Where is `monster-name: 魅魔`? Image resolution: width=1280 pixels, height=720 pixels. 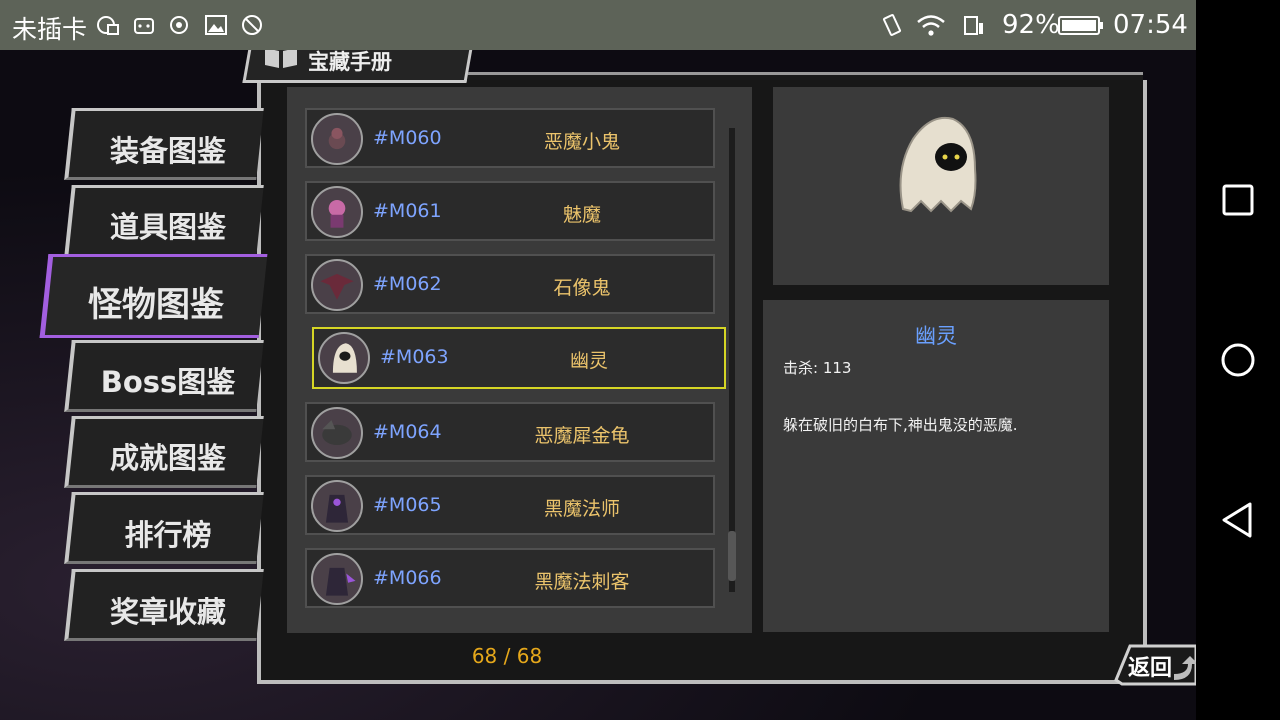 monster-name: 魅魔 is located at coordinates (581, 215).